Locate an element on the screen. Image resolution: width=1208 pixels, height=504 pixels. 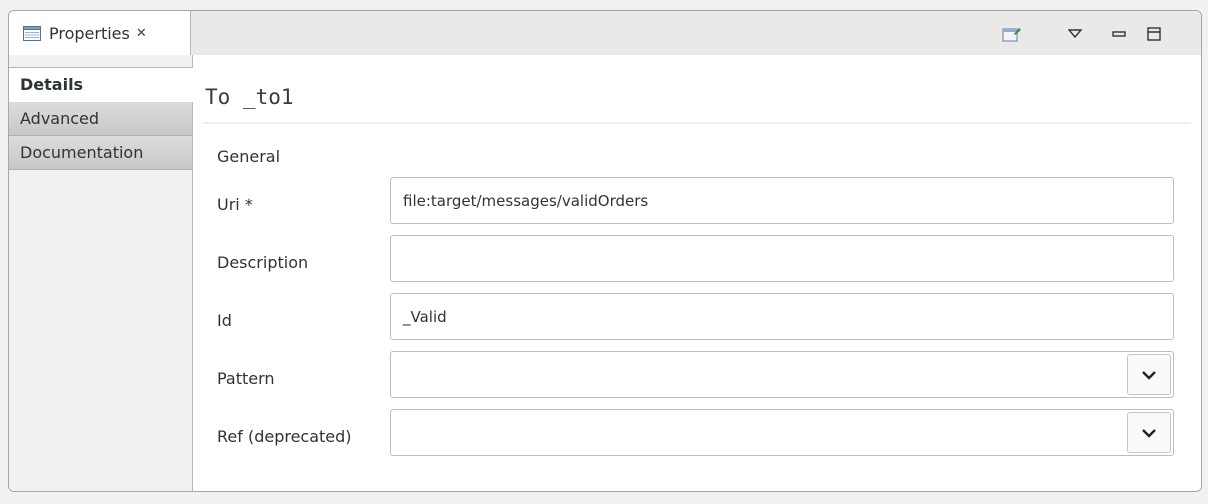
pattern-label: Pattern is located at coordinates (246, 378).